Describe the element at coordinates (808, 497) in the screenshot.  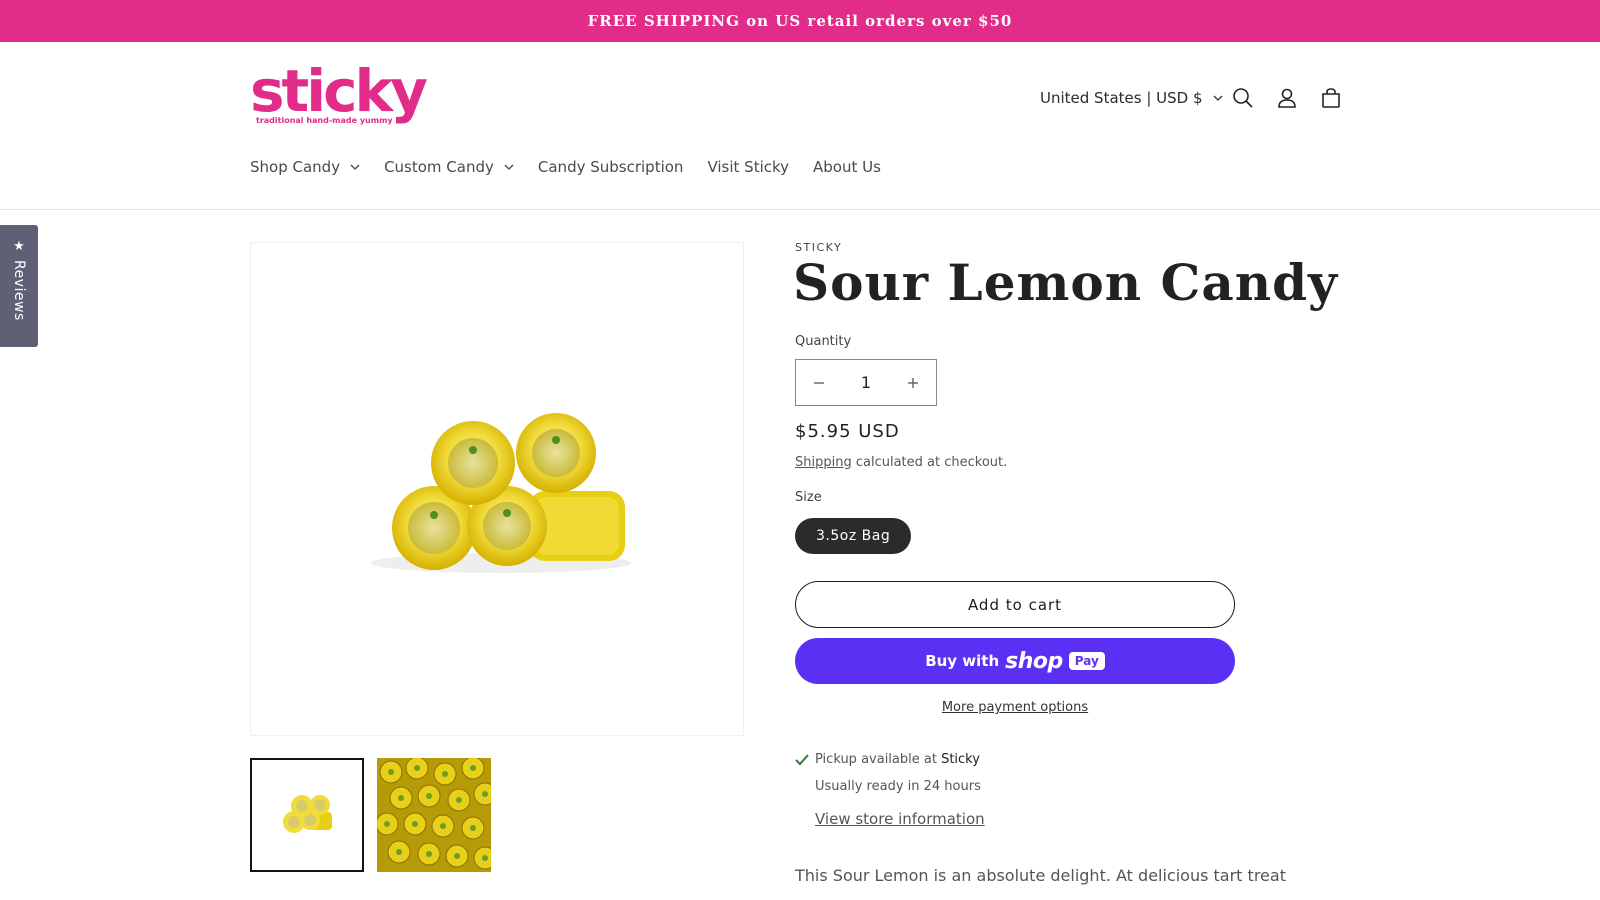
I see `size-label: Size` at that location.